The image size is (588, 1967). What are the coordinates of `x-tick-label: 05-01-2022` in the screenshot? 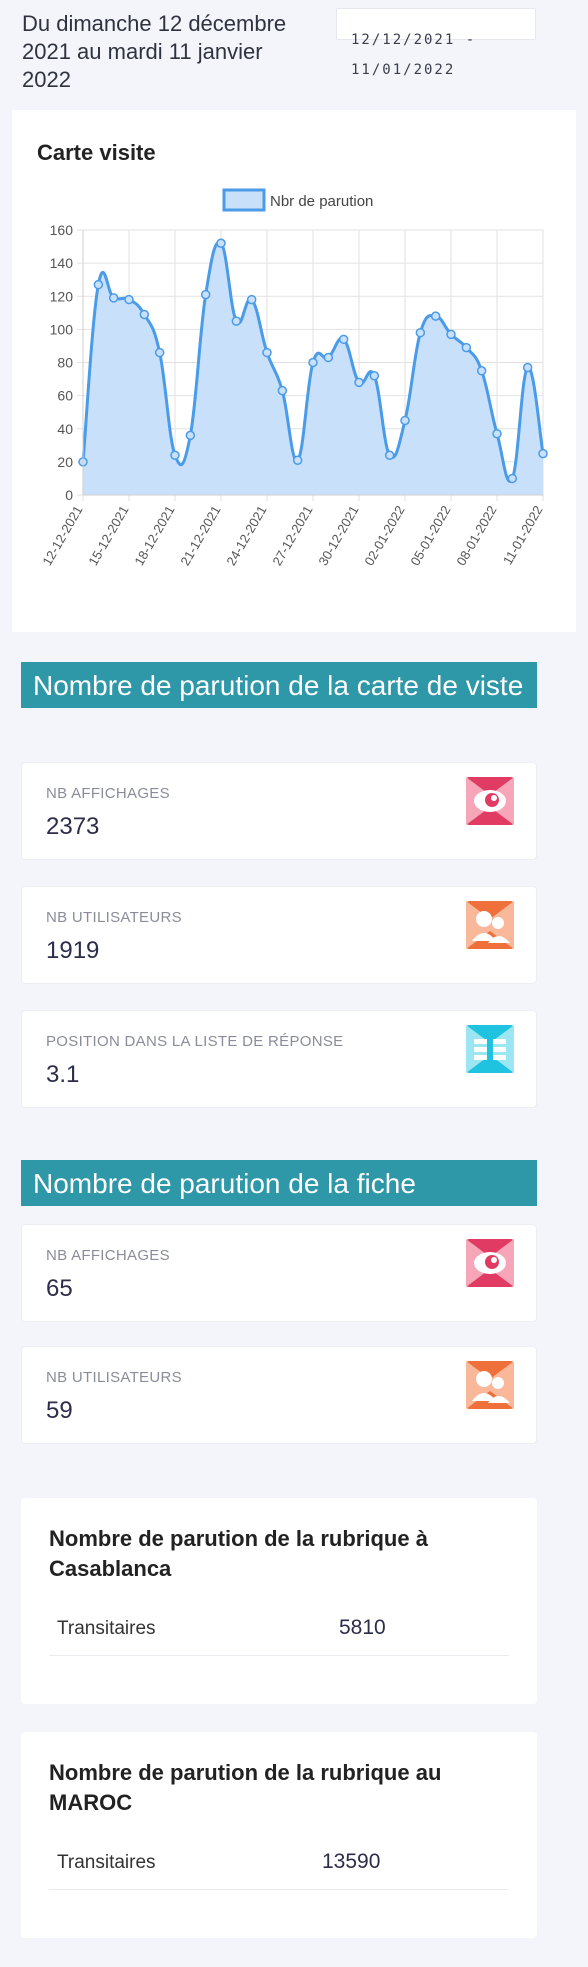 It's located at (430, 535).